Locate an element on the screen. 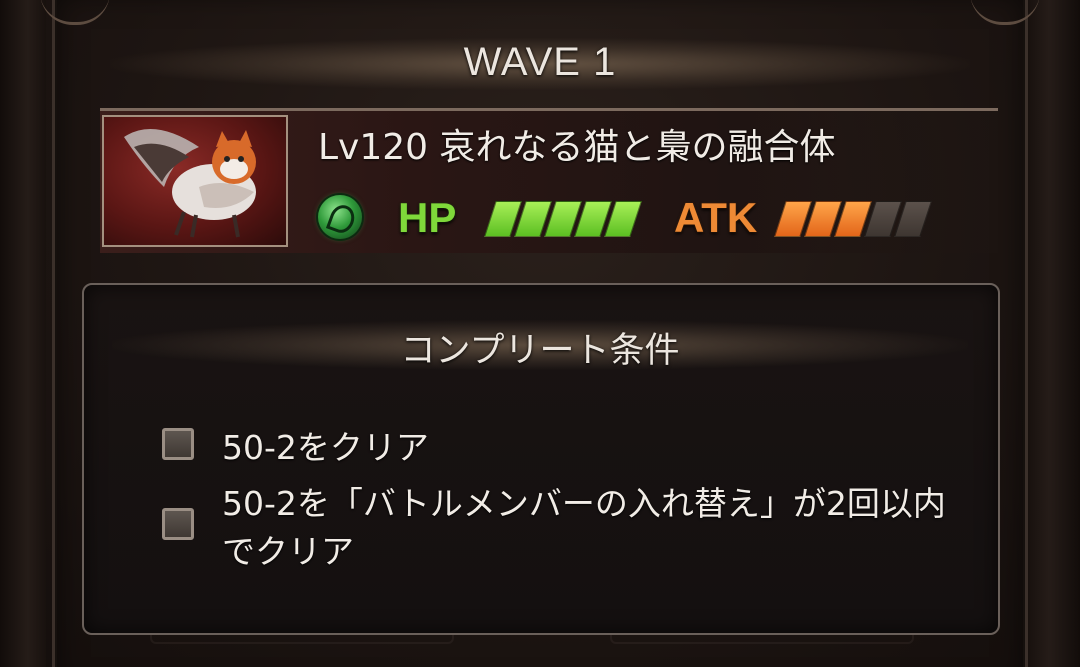 This screenshot has width=1080, height=667. condition-item: 50-2を「バトルメンバーの入れ替え」が2回以内 でクリア is located at coordinates (554, 528).